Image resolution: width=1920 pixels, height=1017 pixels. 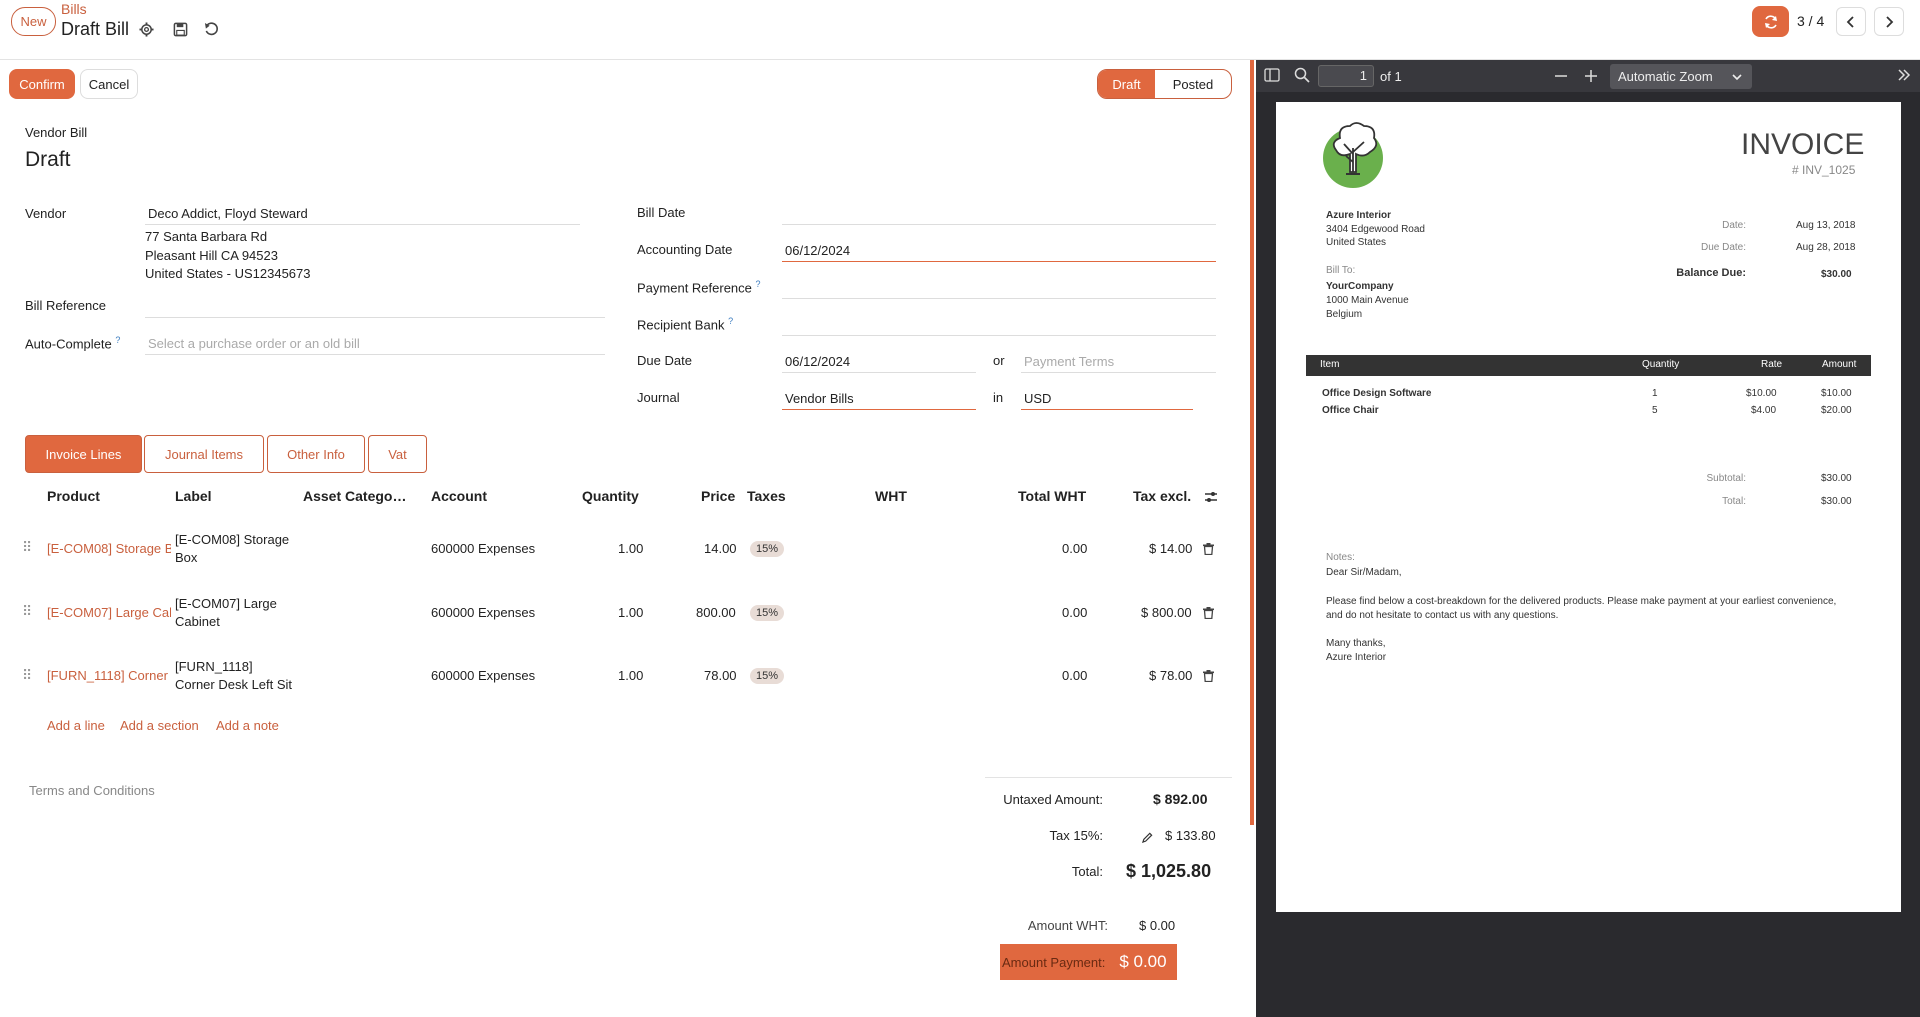 I want to click on sidebar-toggle-icon, so click(x=1272, y=76).